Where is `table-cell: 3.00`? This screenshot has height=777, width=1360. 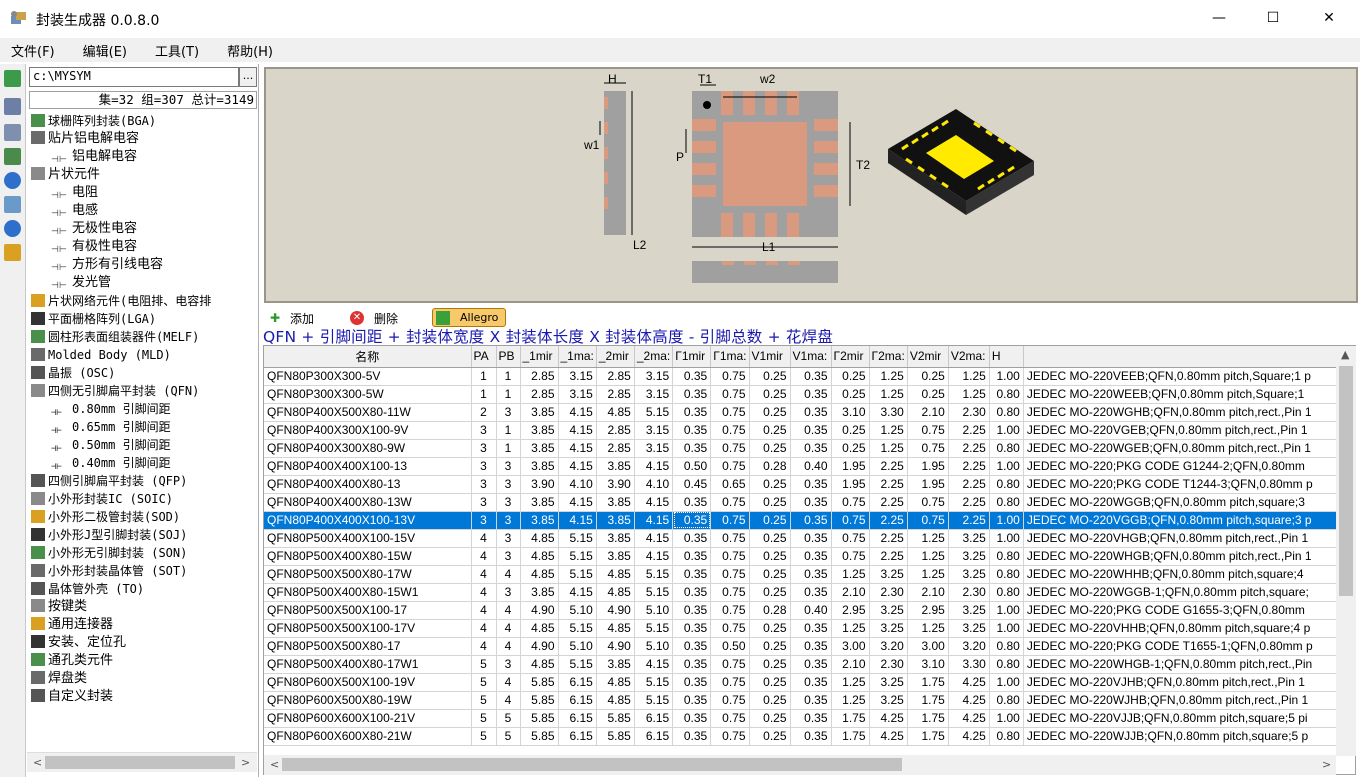 table-cell: 3.00 is located at coordinates (928, 646).